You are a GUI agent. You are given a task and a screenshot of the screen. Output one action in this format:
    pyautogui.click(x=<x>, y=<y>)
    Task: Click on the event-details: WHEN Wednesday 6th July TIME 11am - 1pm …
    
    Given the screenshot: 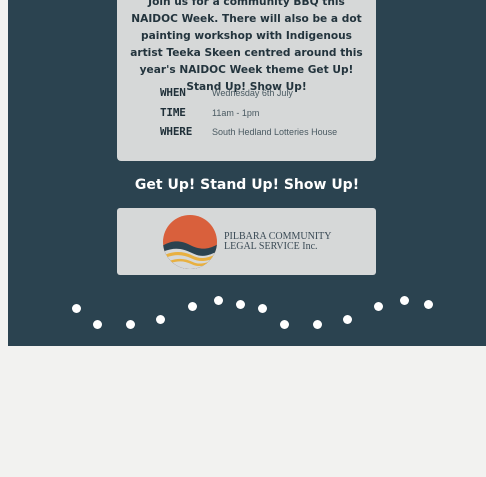 What is the action you would take?
    pyautogui.click(x=248, y=115)
    